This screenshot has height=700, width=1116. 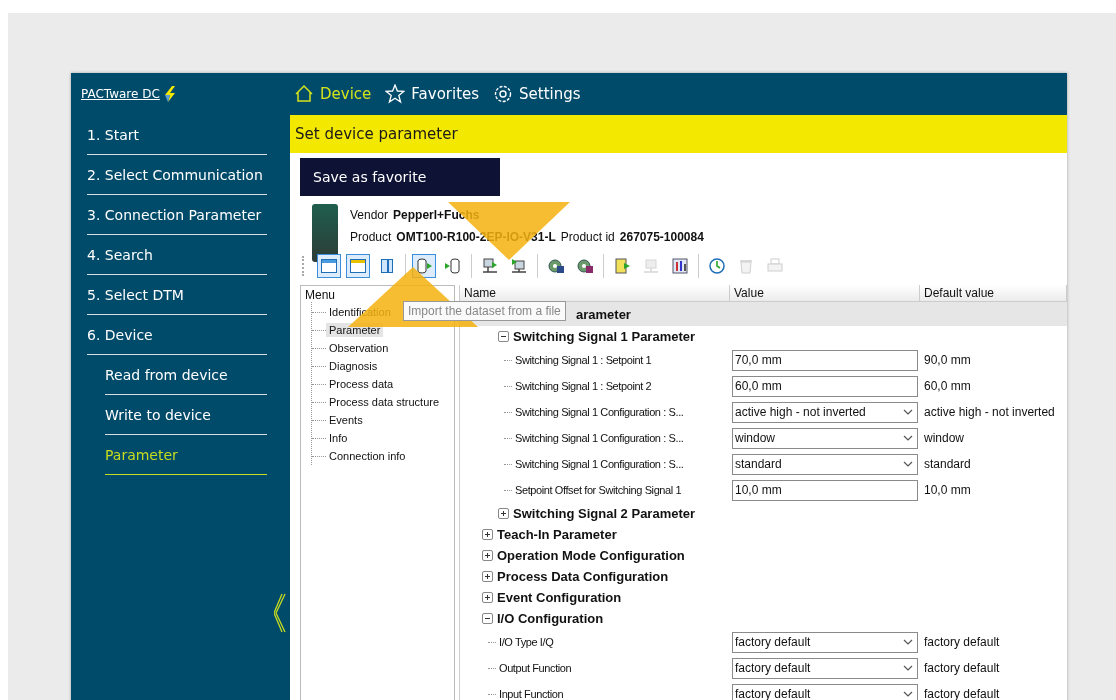 What do you see at coordinates (604, 513) in the screenshot?
I see `group-label: Switching Signal 2 Parameter` at bounding box center [604, 513].